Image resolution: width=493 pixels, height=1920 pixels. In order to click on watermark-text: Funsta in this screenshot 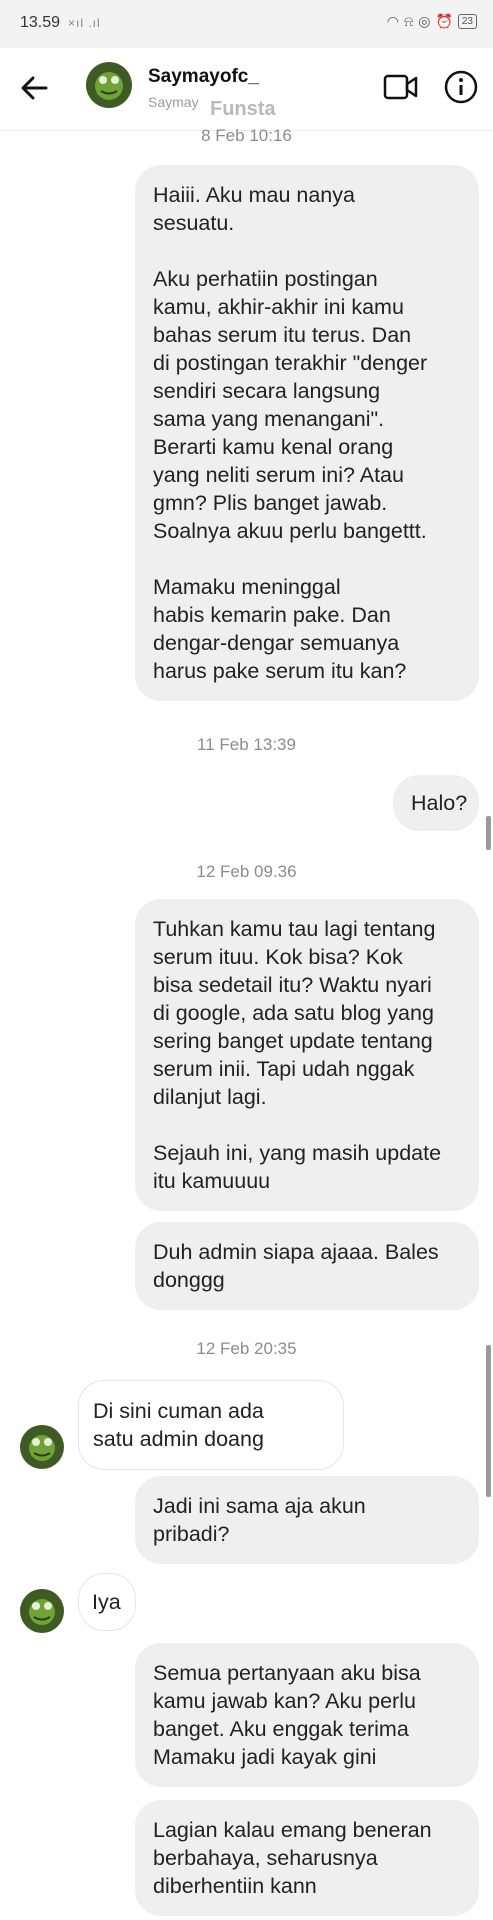, I will do `click(243, 109)`.